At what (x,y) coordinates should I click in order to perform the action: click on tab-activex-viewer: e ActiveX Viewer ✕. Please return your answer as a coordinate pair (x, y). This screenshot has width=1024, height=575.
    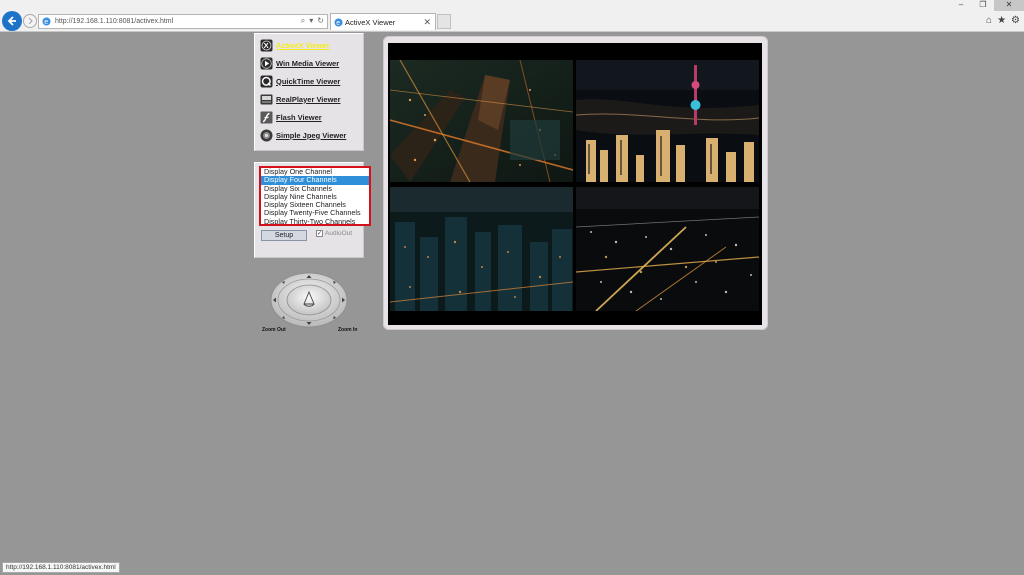
    Looking at the image, I should click on (383, 21).